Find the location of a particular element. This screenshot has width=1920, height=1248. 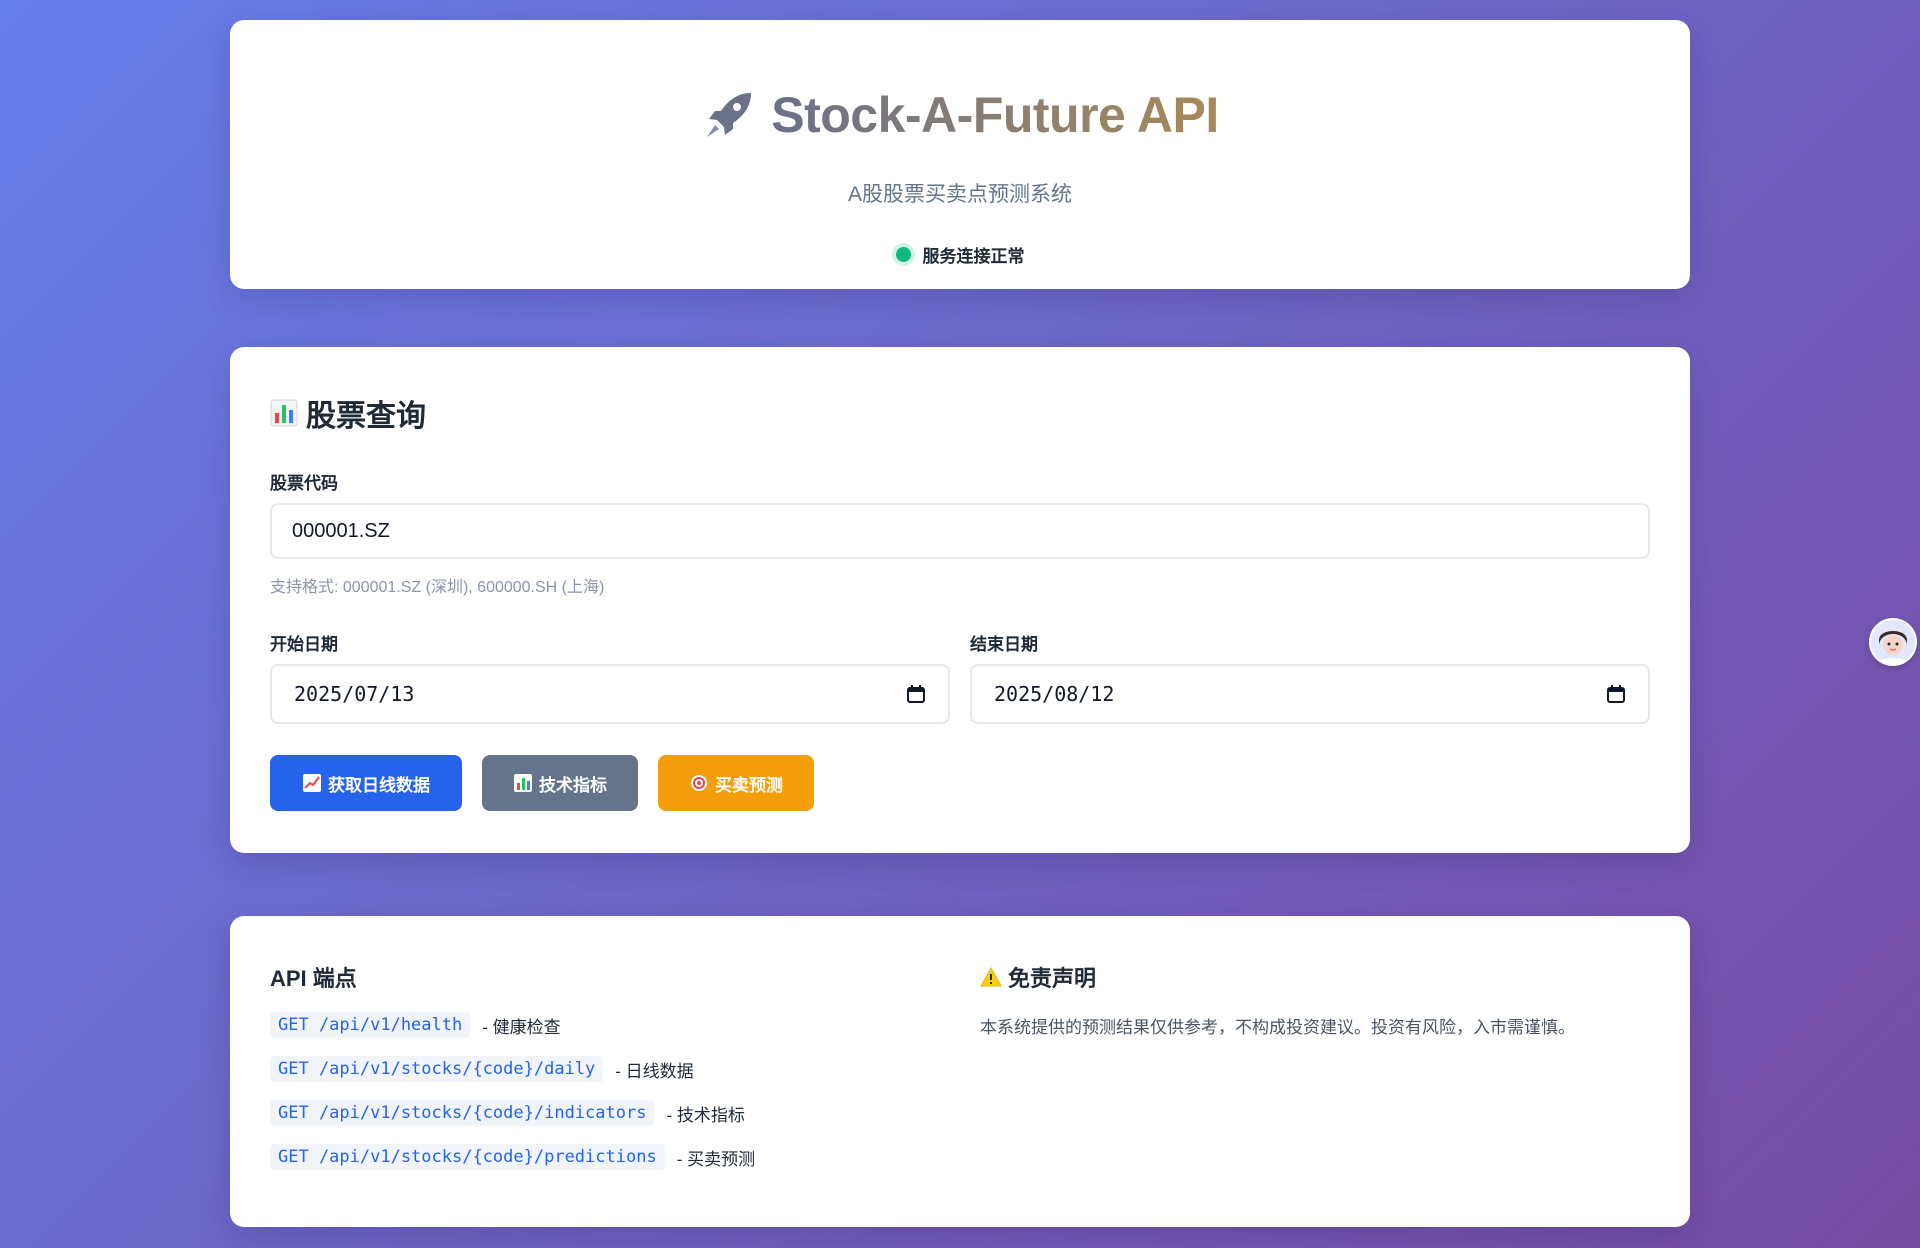

section-title: 股票查询 is located at coordinates (348, 413).